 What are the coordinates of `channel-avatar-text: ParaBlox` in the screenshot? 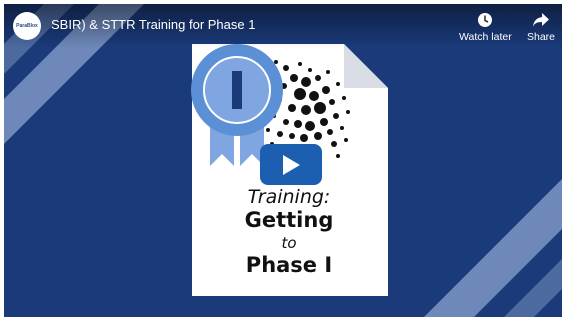 It's located at (27, 26).